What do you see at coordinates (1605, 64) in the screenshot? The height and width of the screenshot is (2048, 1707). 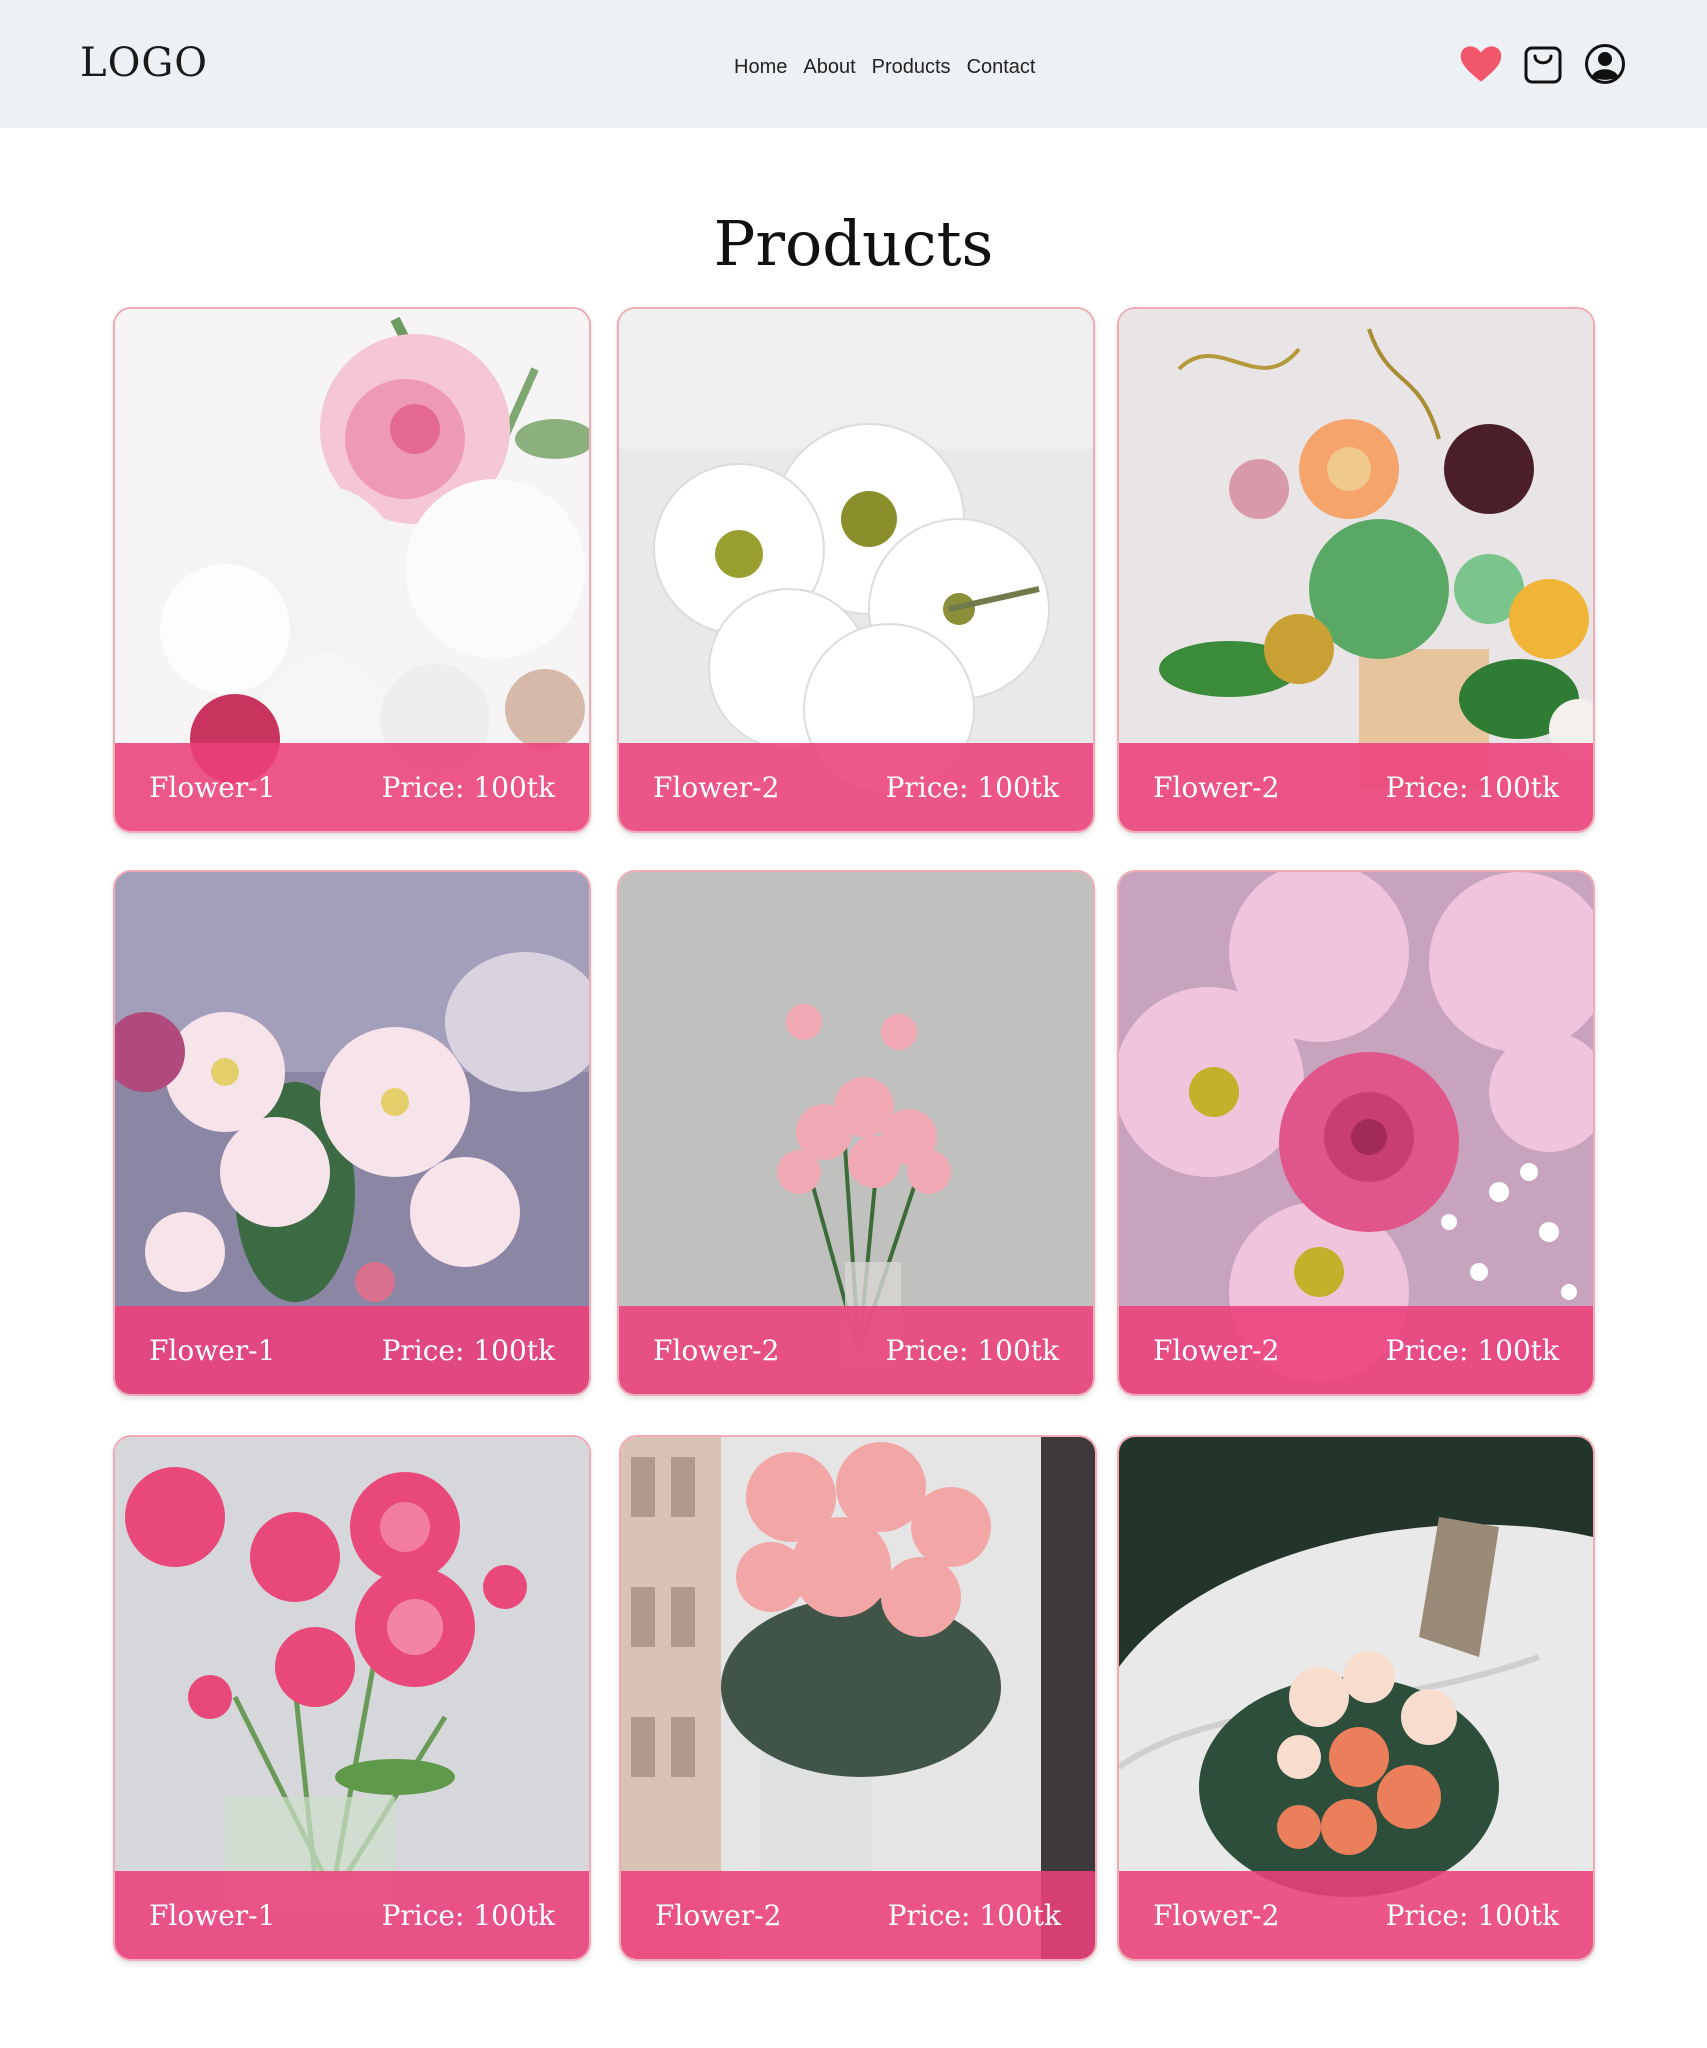 I see `user-icon` at bounding box center [1605, 64].